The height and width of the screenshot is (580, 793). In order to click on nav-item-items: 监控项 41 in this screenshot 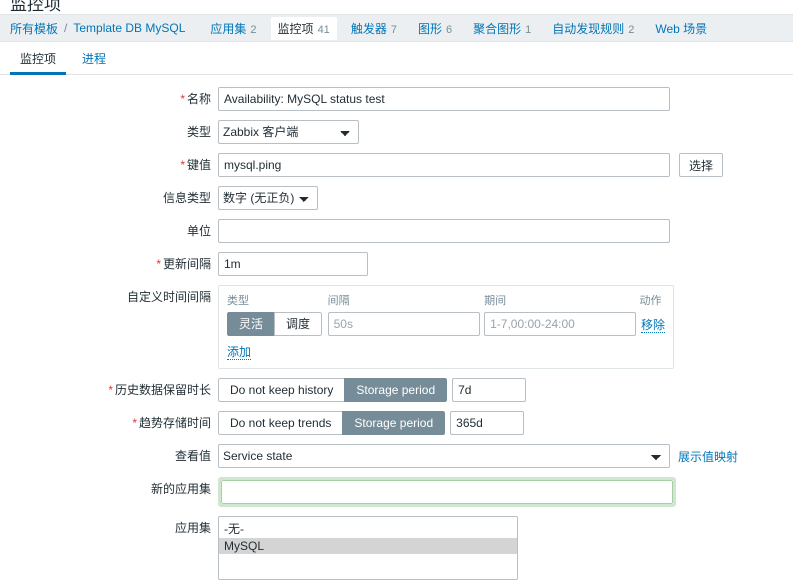, I will do `click(303, 28)`.